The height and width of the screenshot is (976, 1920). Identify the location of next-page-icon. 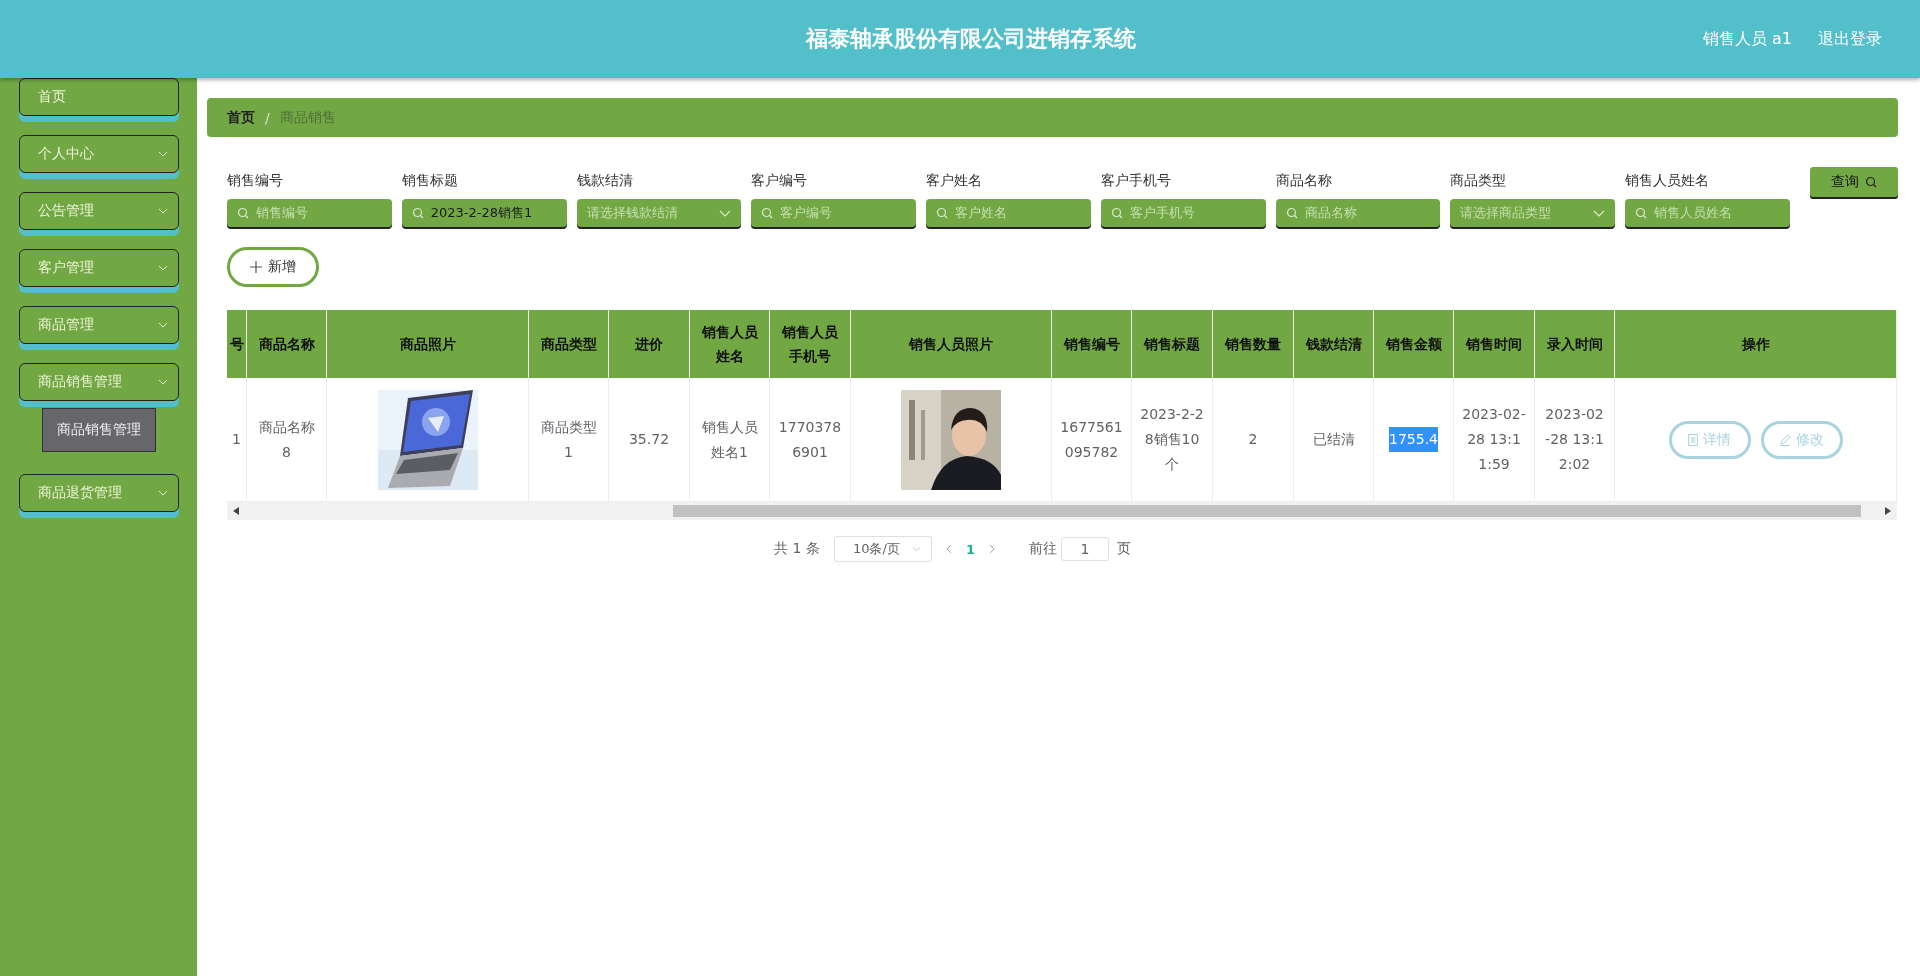
(991, 549).